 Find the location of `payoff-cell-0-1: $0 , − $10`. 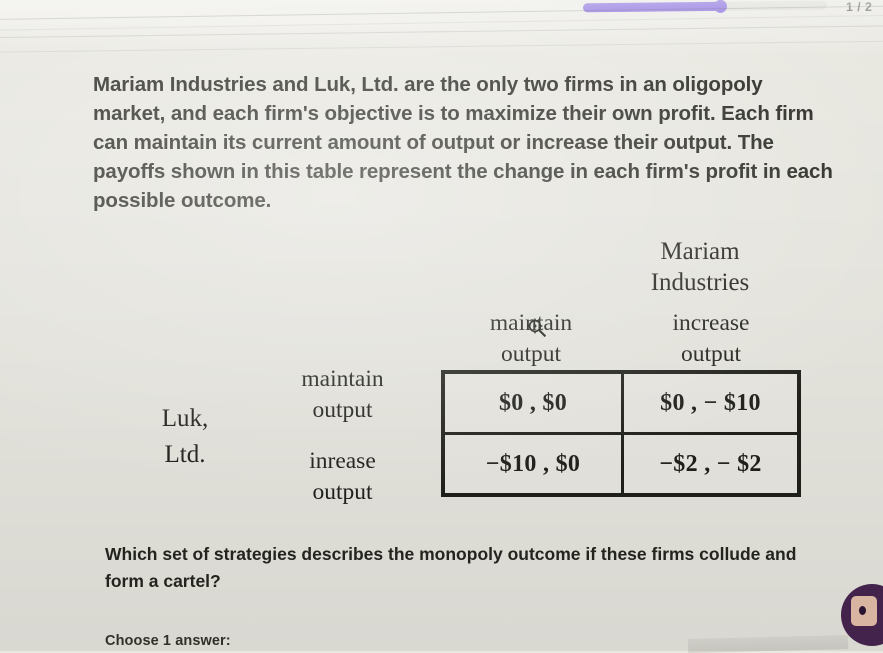

payoff-cell-0-1: $0 , − $10 is located at coordinates (709, 403).